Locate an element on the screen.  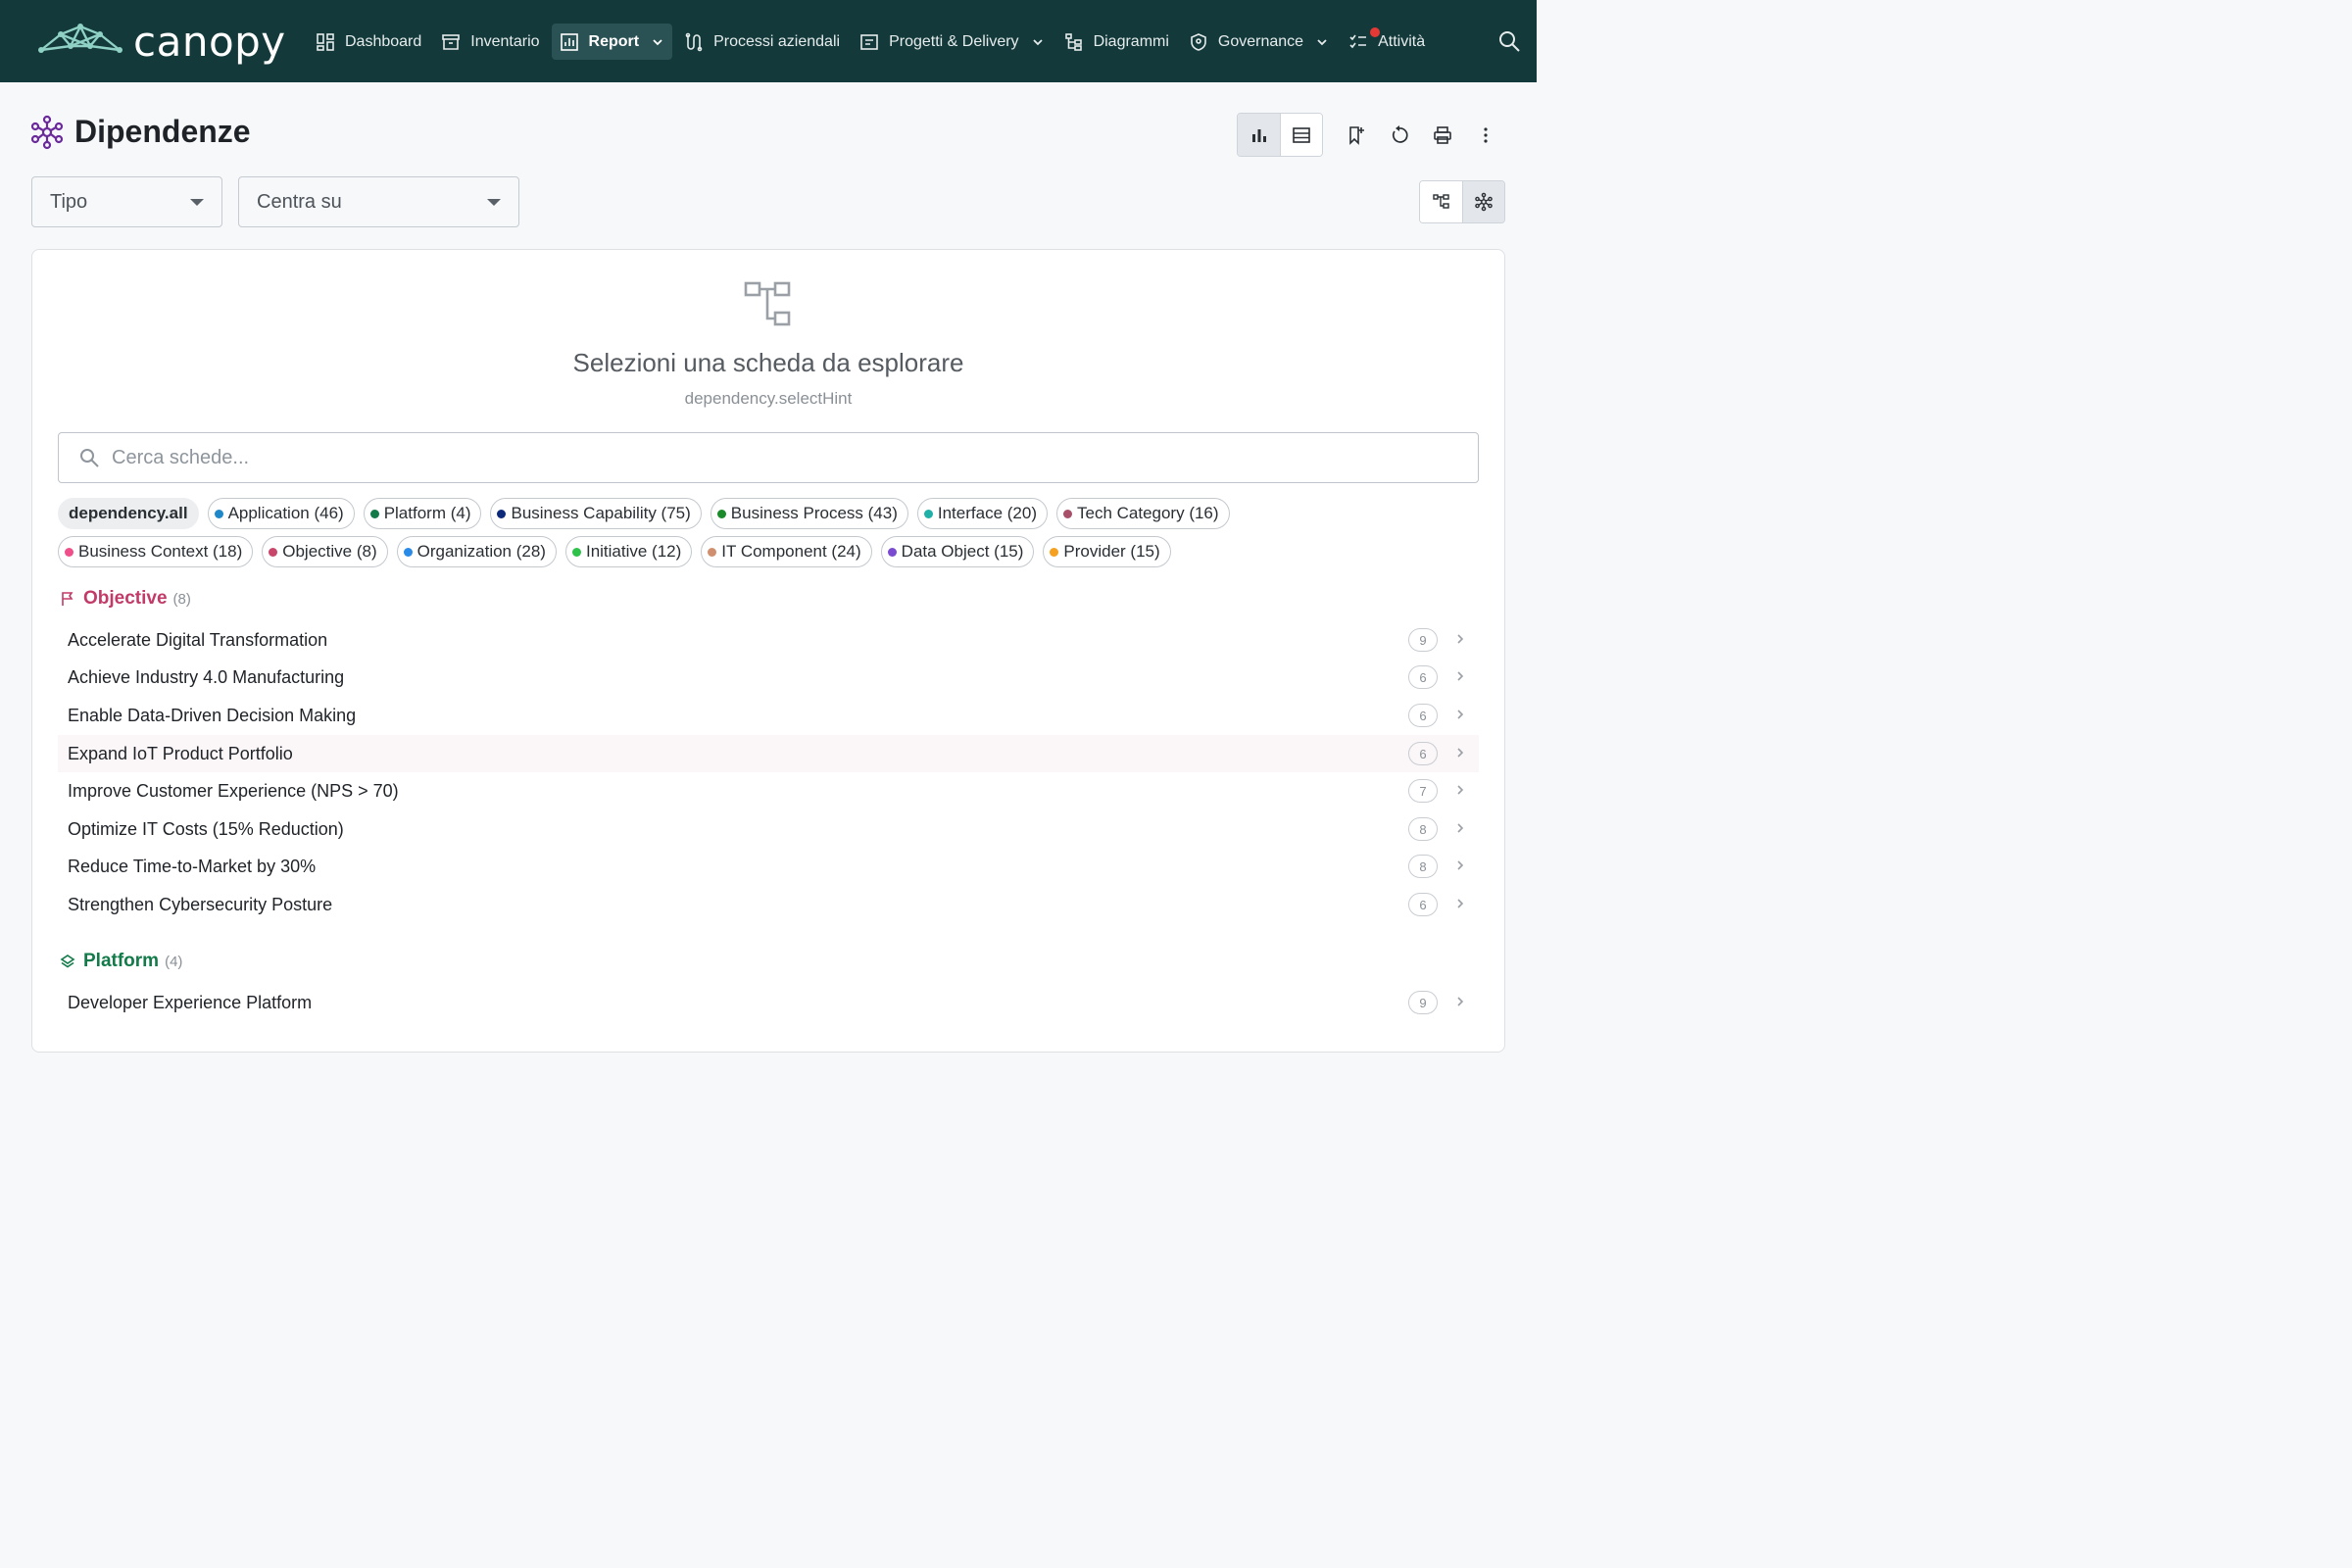
layers-icon is located at coordinates (67, 961).